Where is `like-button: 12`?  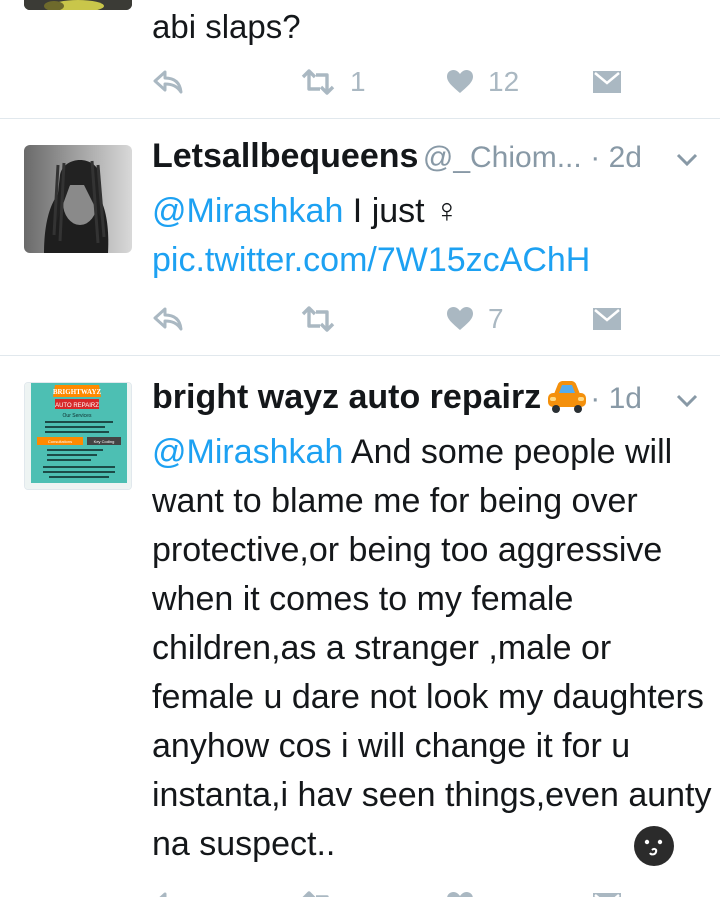 like-button: 12 is located at coordinates (482, 82).